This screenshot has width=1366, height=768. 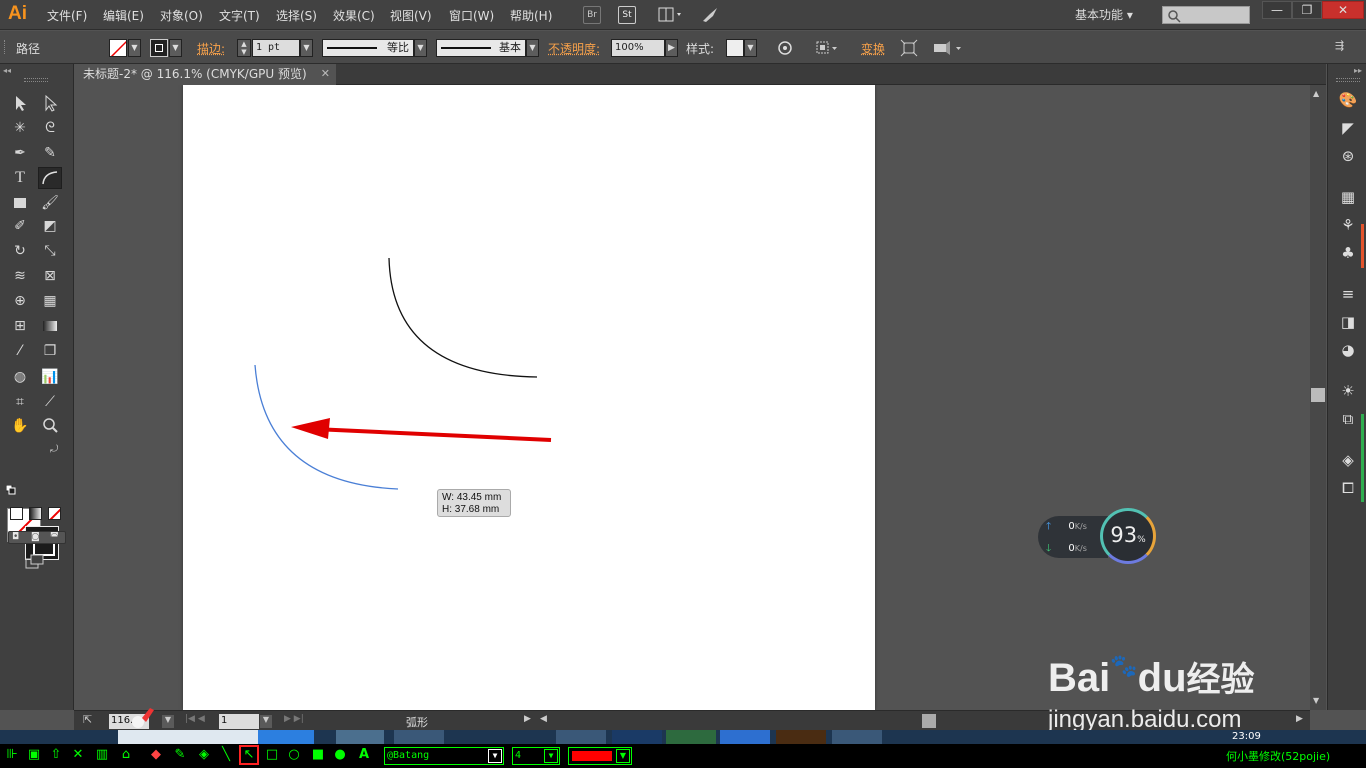 What do you see at coordinates (276, 48) in the screenshot?
I see `stroke-weight-field: 1 pt` at bounding box center [276, 48].